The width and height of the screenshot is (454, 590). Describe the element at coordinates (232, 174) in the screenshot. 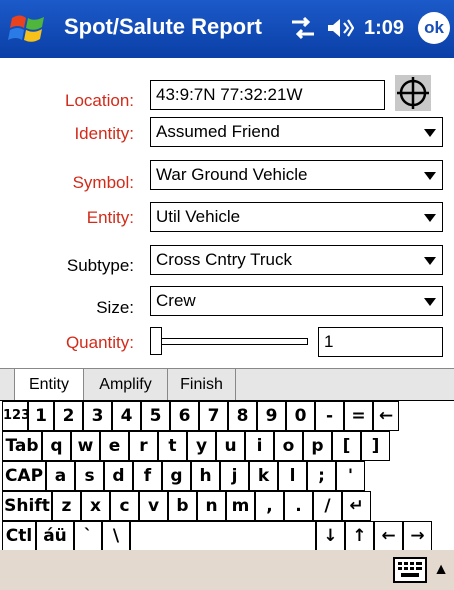

I see `symbol-value: War Ground Vehicle` at that location.